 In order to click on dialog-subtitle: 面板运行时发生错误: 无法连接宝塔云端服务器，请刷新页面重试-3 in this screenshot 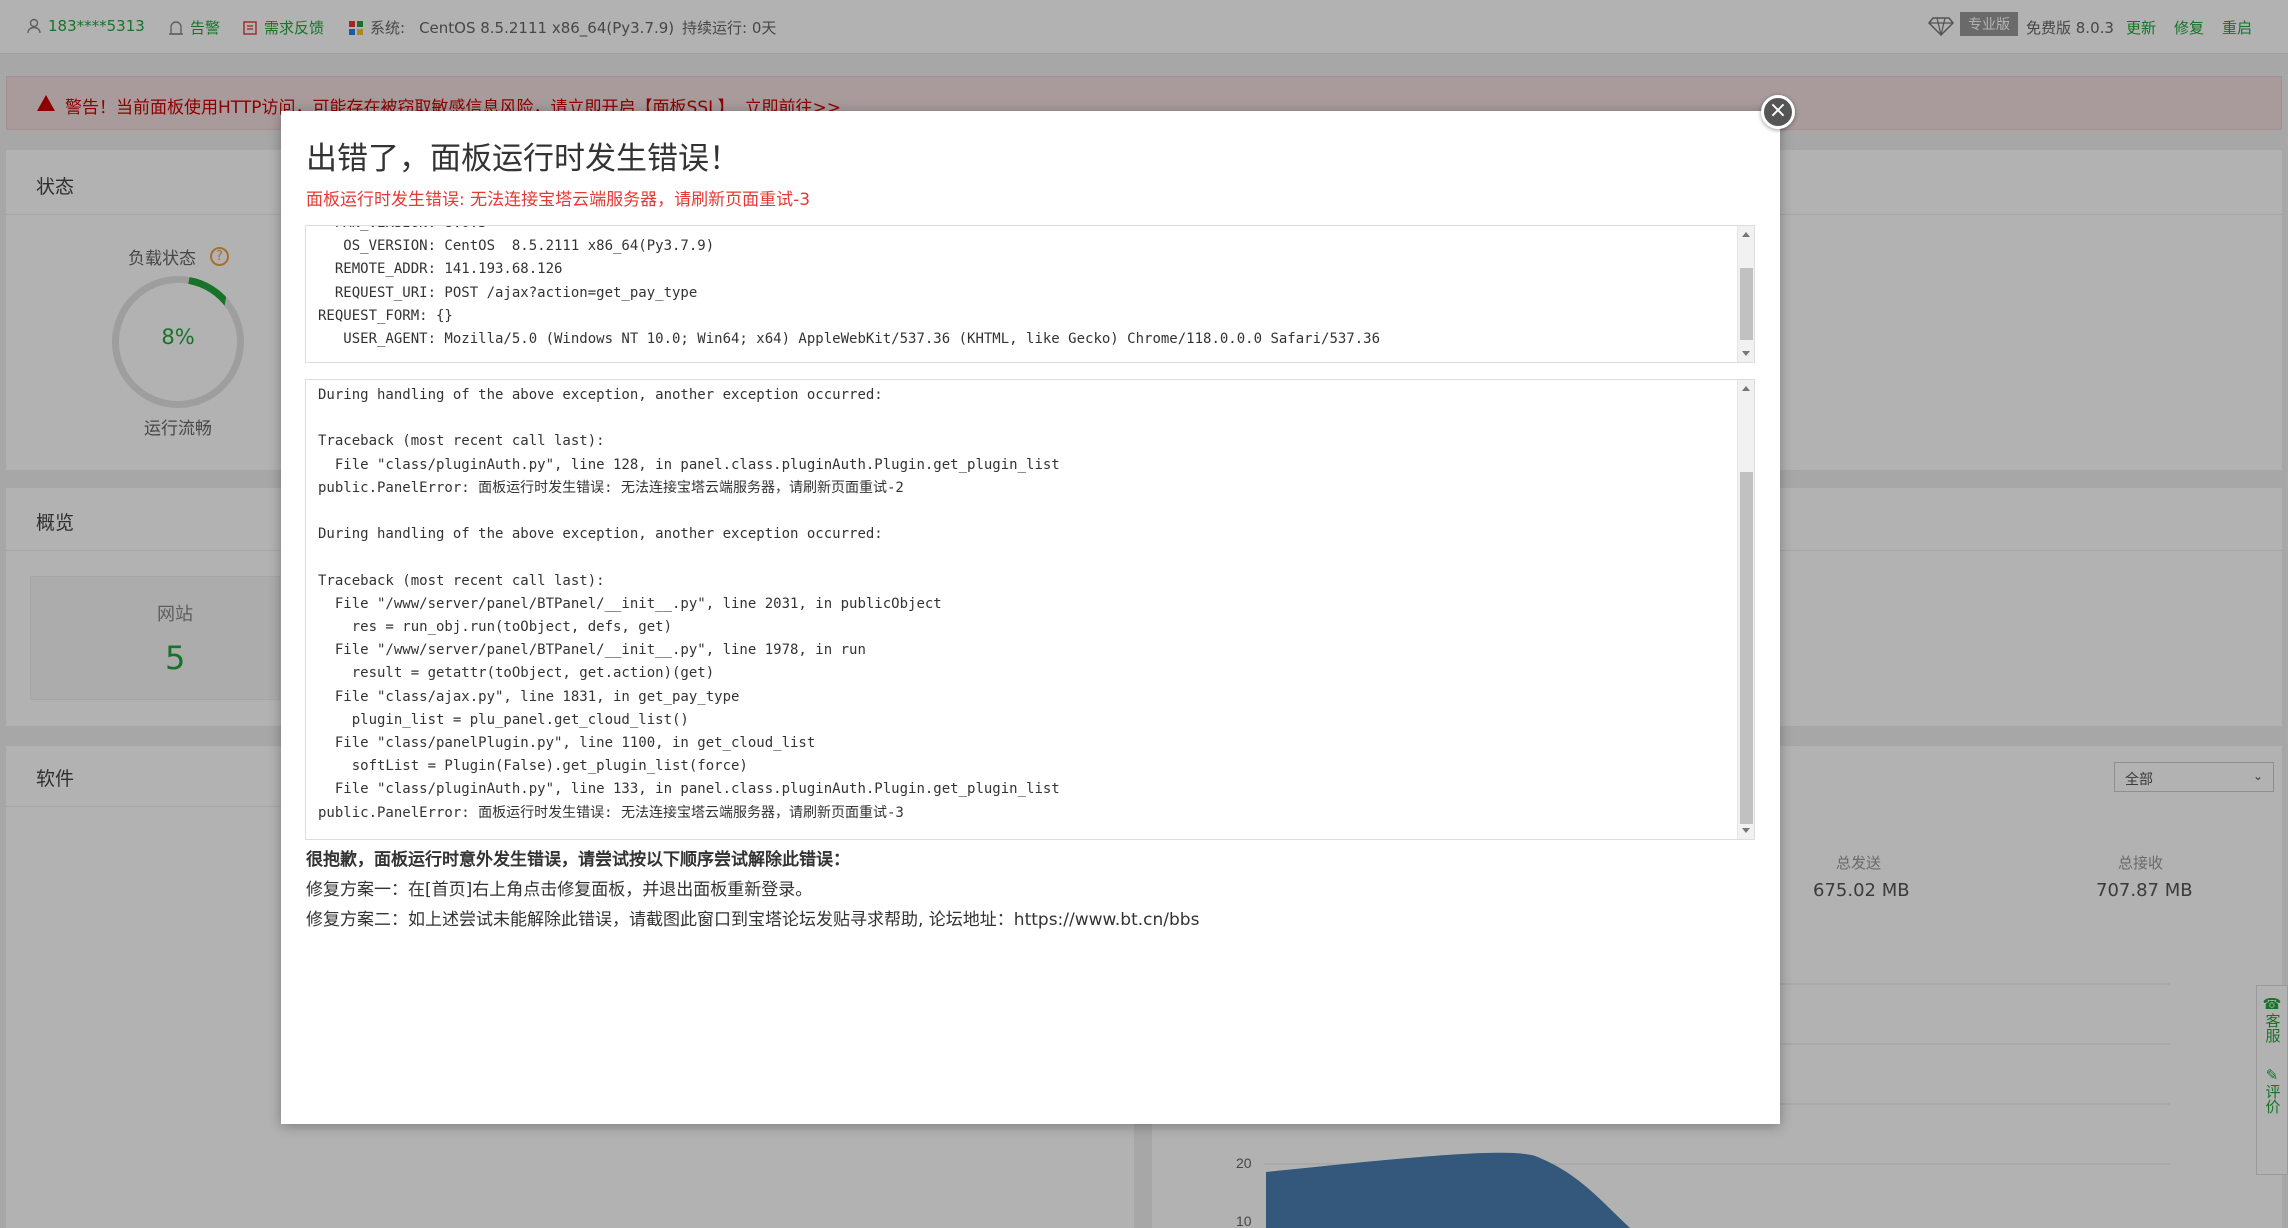, I will do `click(558, 200)`.